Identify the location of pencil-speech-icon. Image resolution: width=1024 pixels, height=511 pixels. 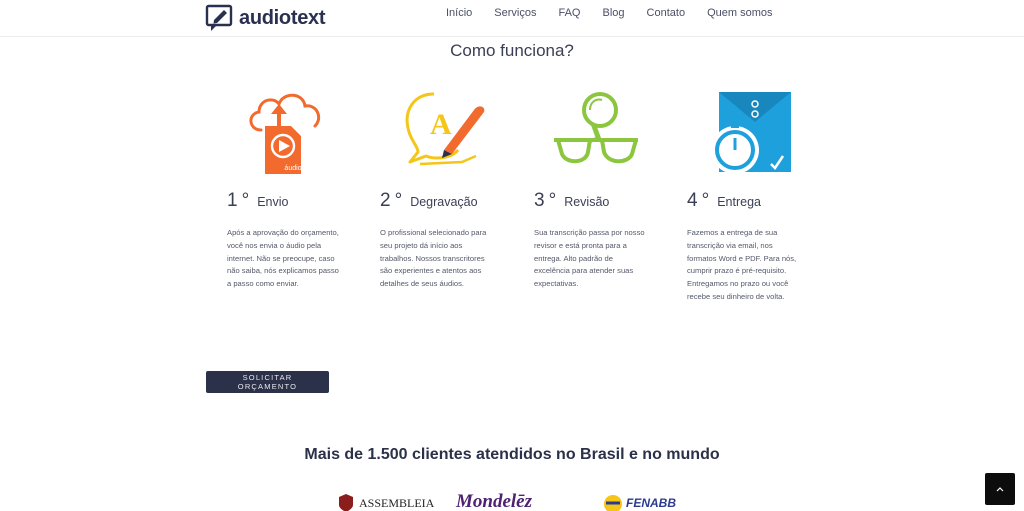
(219, 17).